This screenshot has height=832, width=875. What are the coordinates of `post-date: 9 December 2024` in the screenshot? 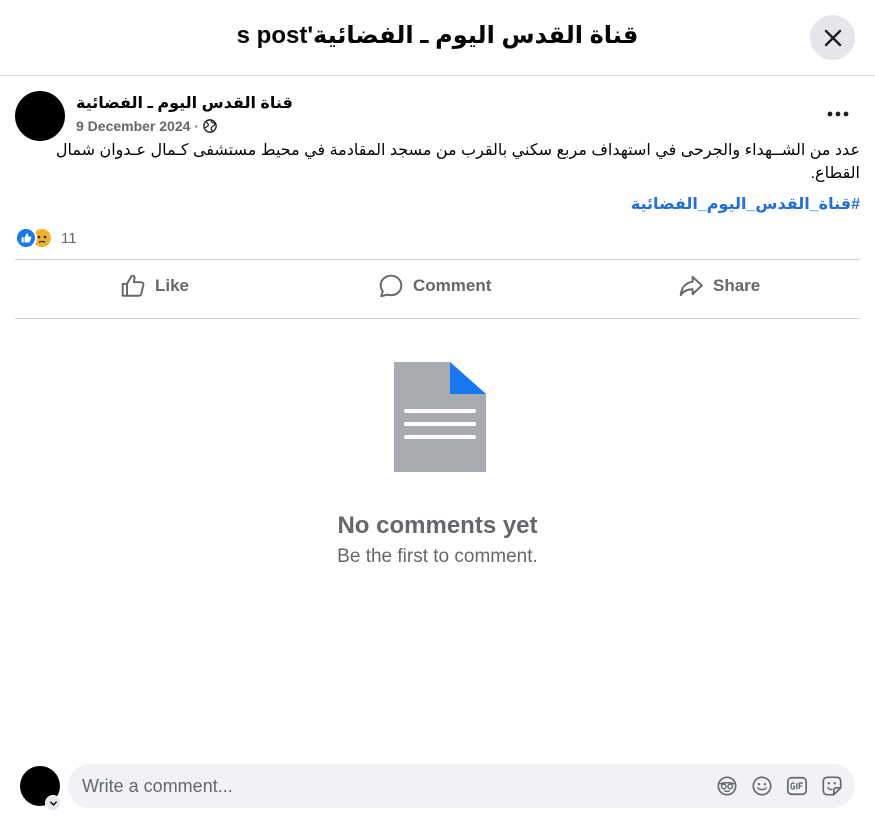 It's located at (133, 126).